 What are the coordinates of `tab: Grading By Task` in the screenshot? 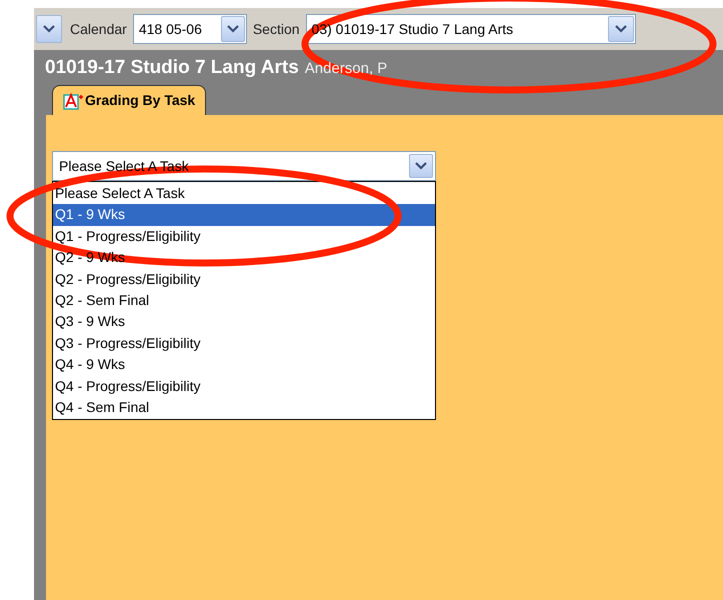 It's located at (129, 100).